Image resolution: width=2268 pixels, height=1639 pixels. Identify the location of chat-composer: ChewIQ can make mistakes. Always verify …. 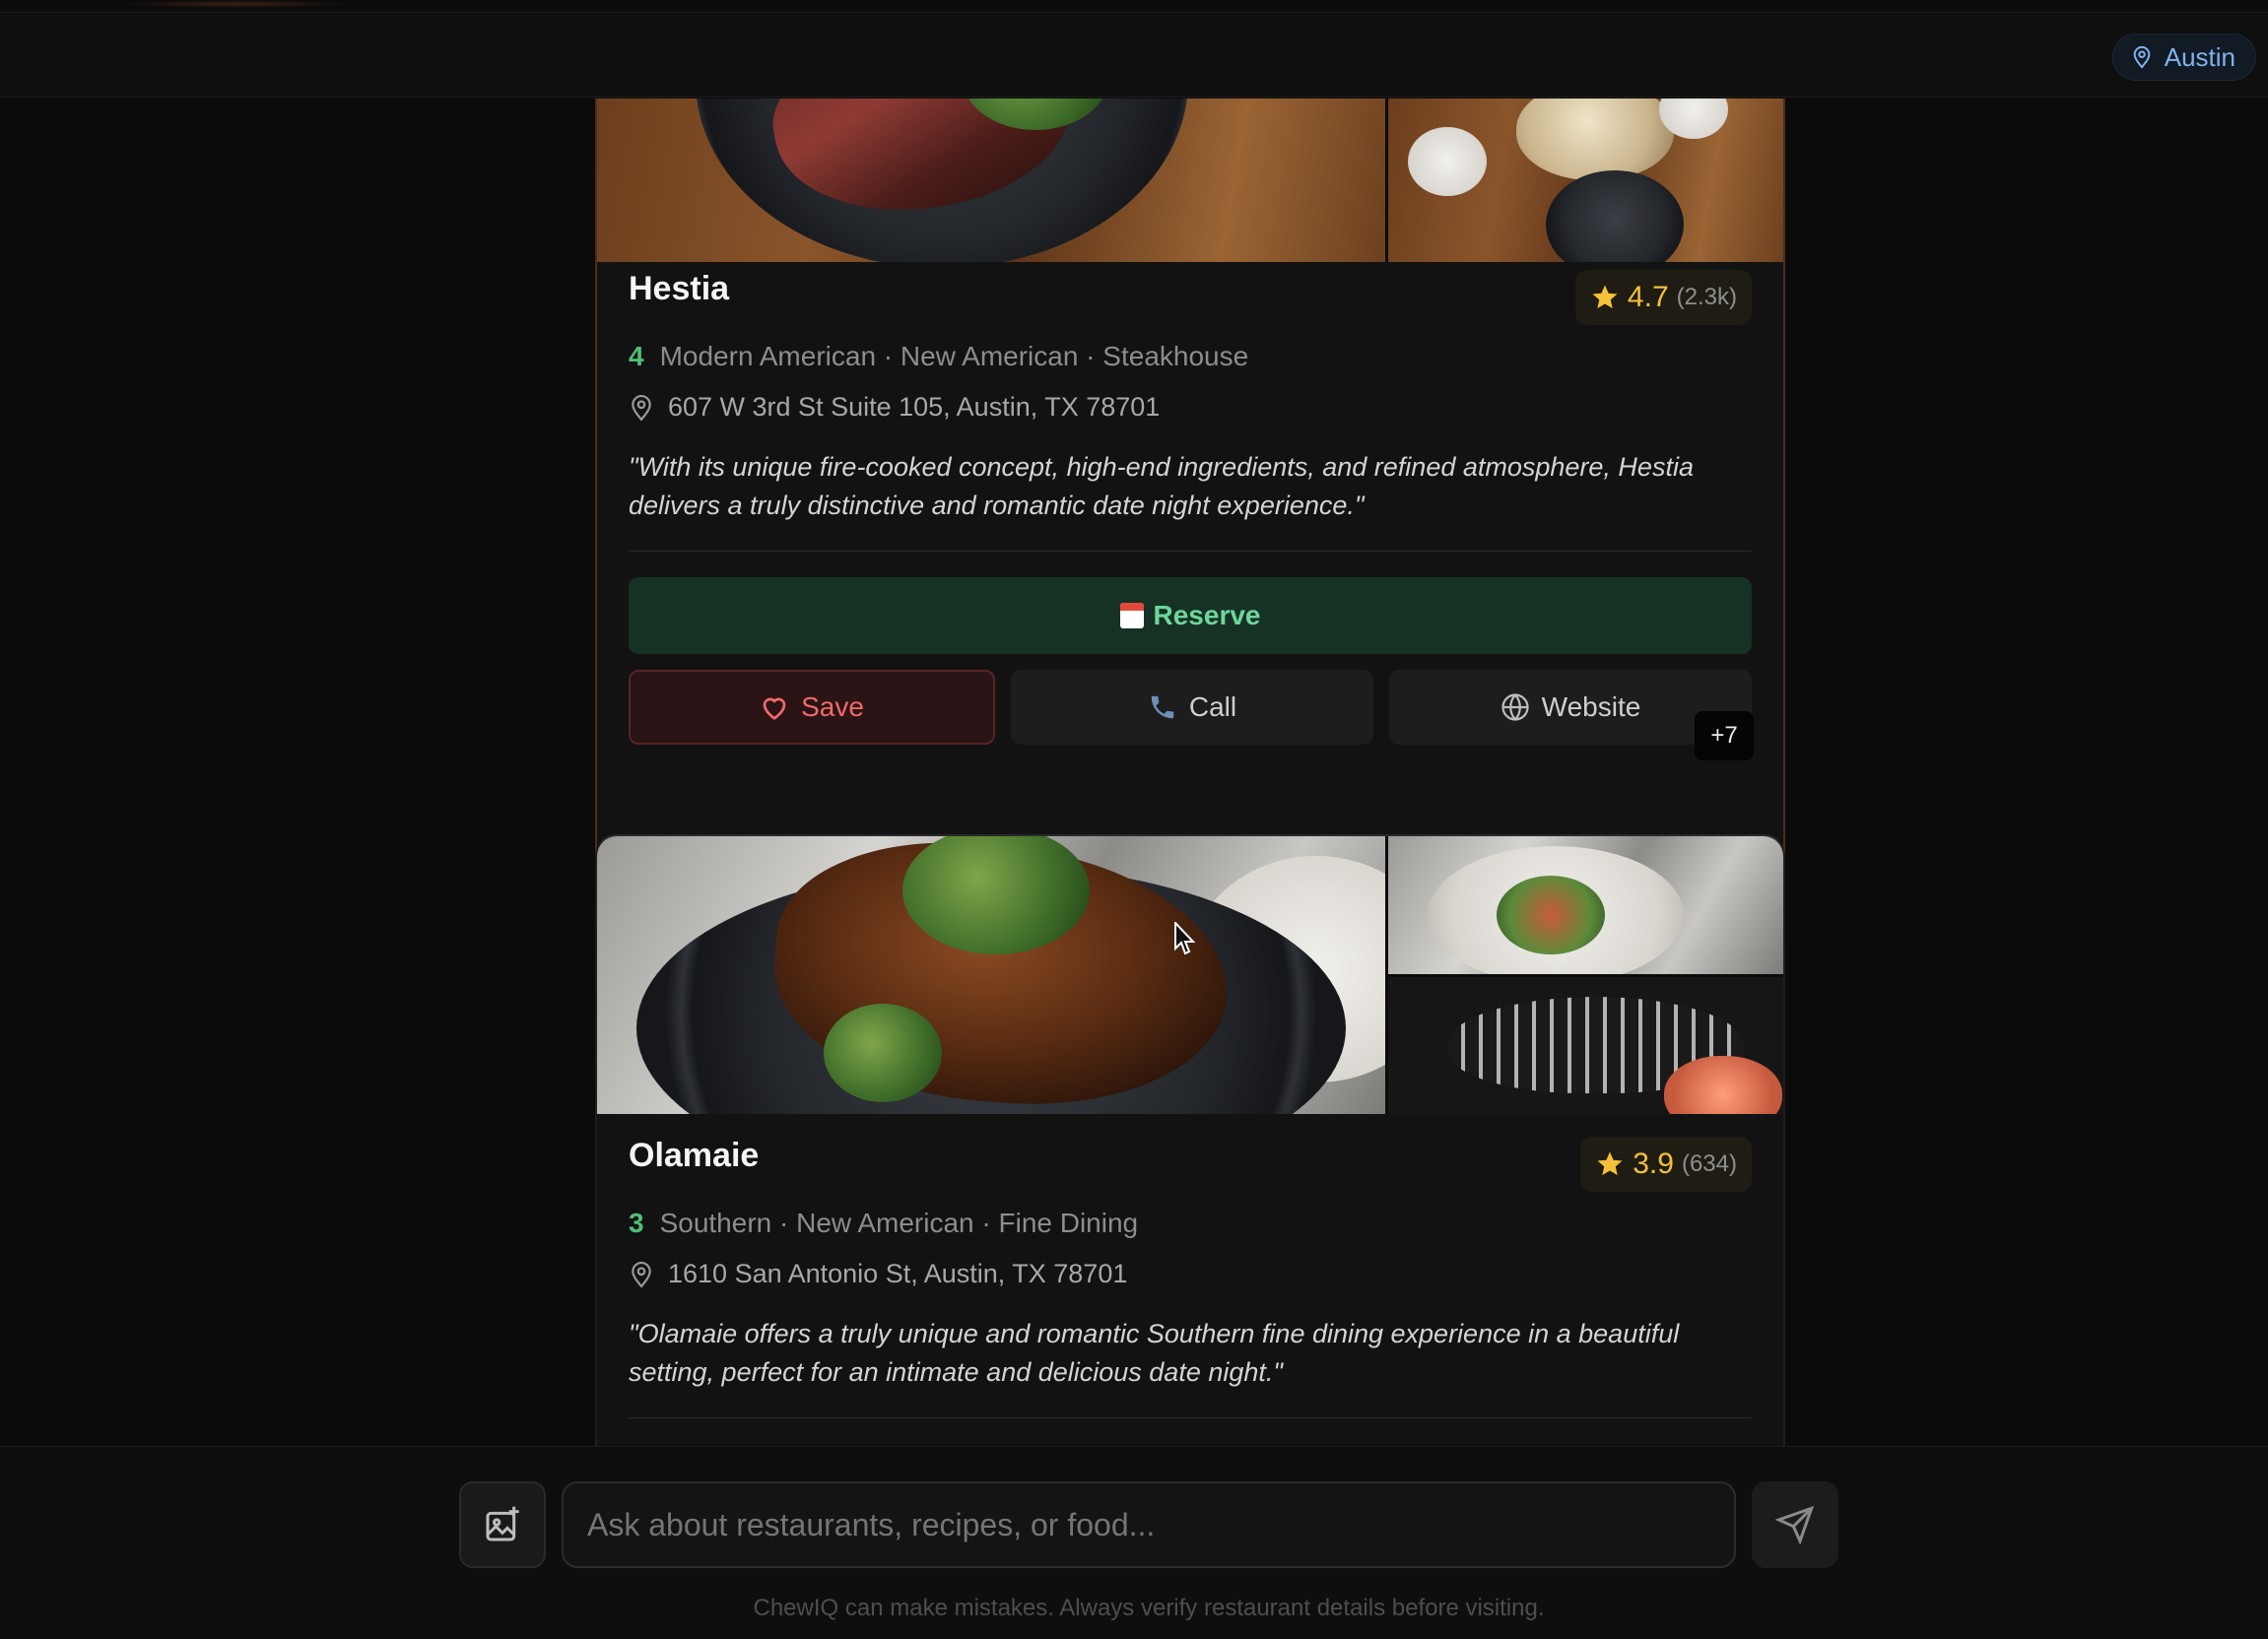
(1134, 1542).